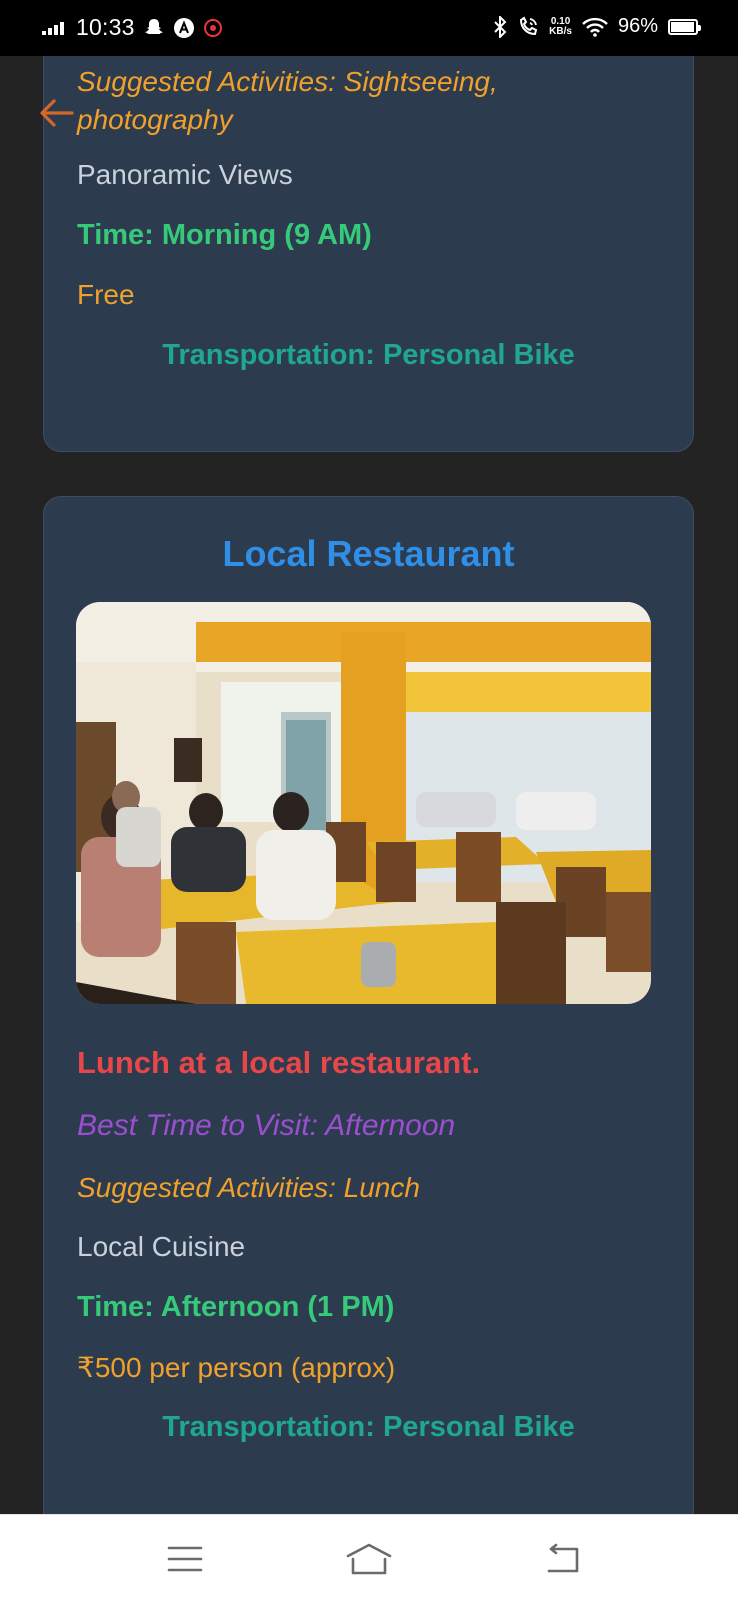  Describe the element at coordinates (369, 28) in the screenshot. I see `status-bar: 10:33 0.10 KB/s 96%` at that location.